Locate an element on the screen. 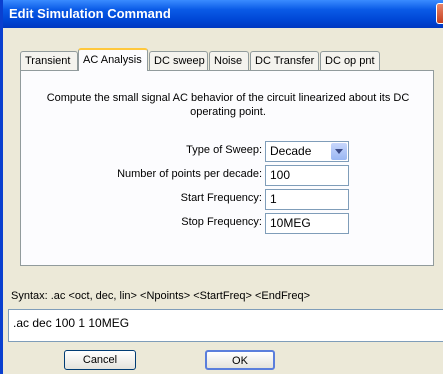 This screenshot has height=374, width=443. command-text-field: .ac dec 100 1 10MEG is located at coordinates (225, 325).